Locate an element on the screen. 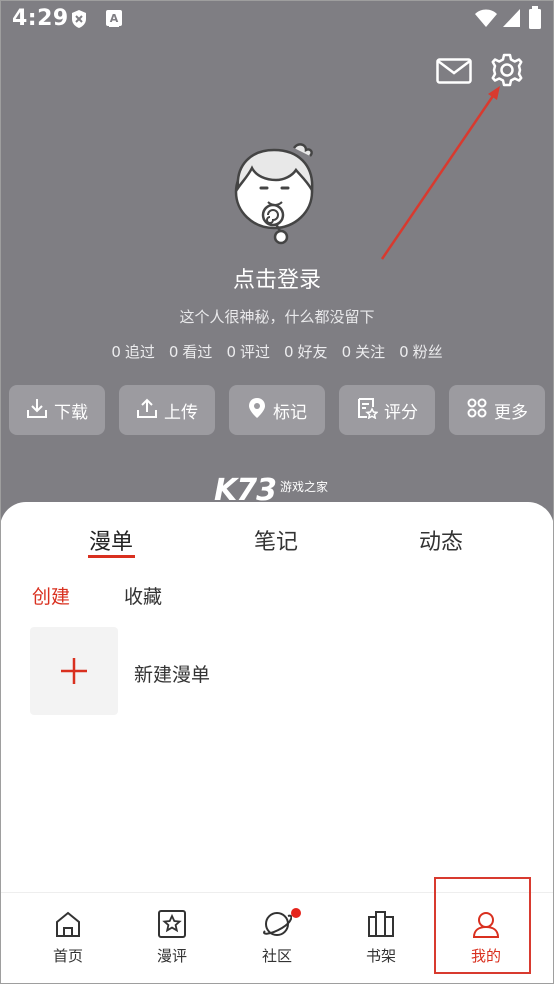 This screenshot has height=984, width=554. subtab-favorites: 收藏 is located at coordinates (143, 595).